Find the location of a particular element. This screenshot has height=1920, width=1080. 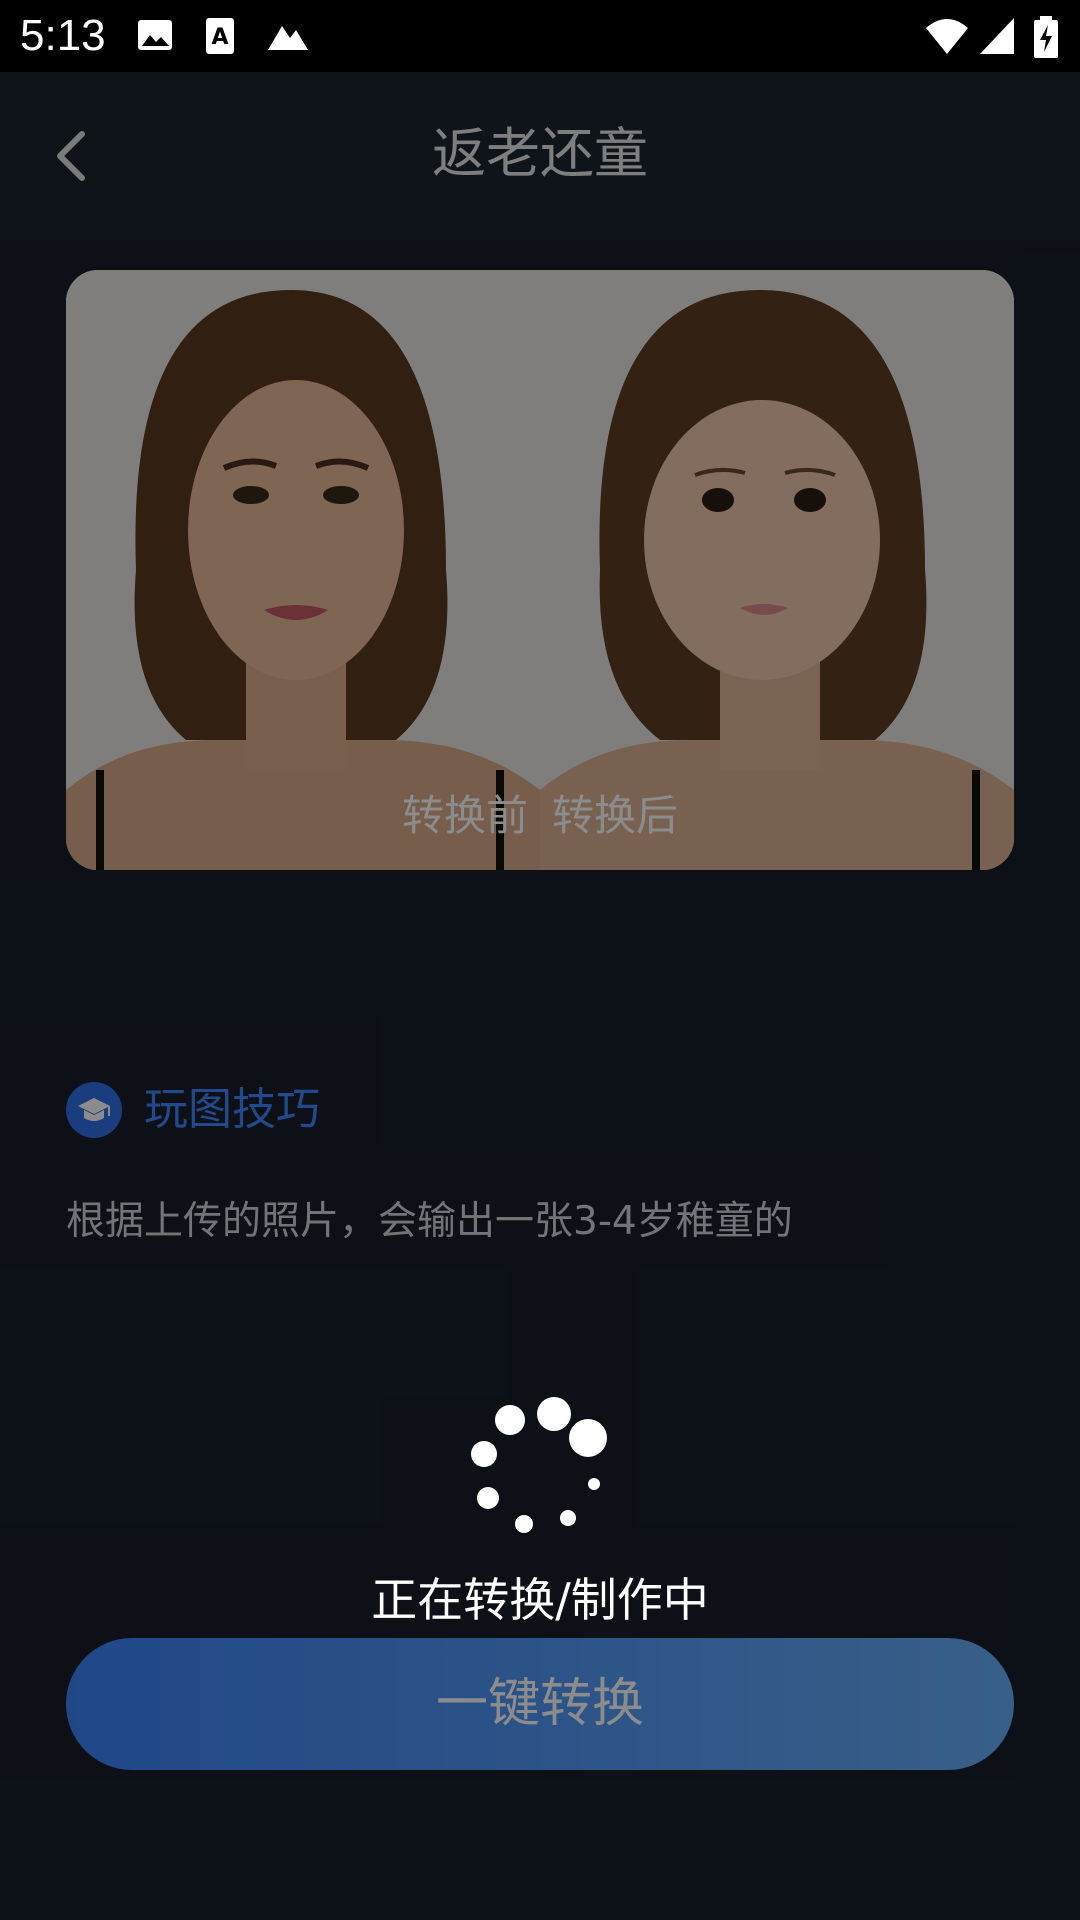

wifi-icon is located at coordinates (947, 36).